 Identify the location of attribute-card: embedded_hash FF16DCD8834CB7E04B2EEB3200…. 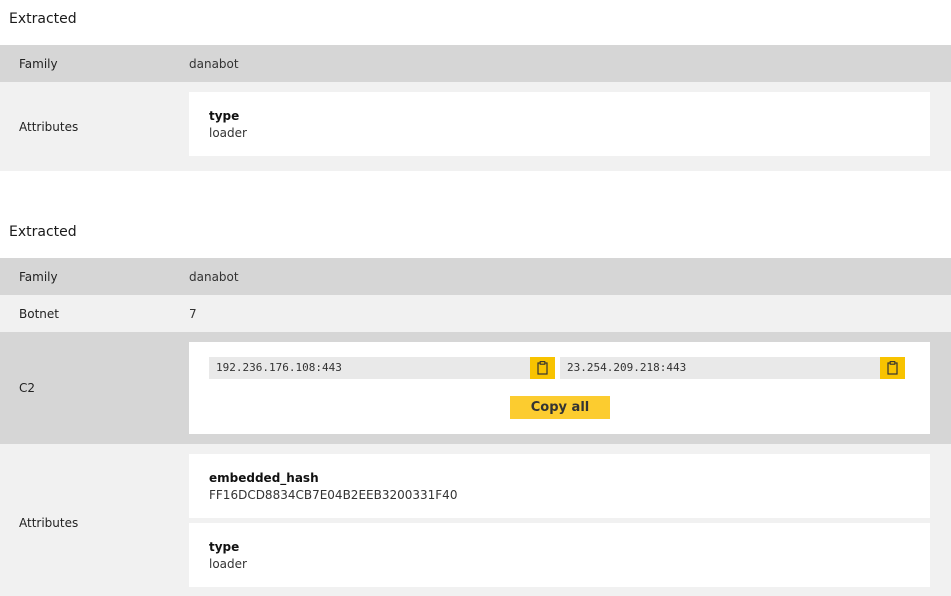
(559, 486).